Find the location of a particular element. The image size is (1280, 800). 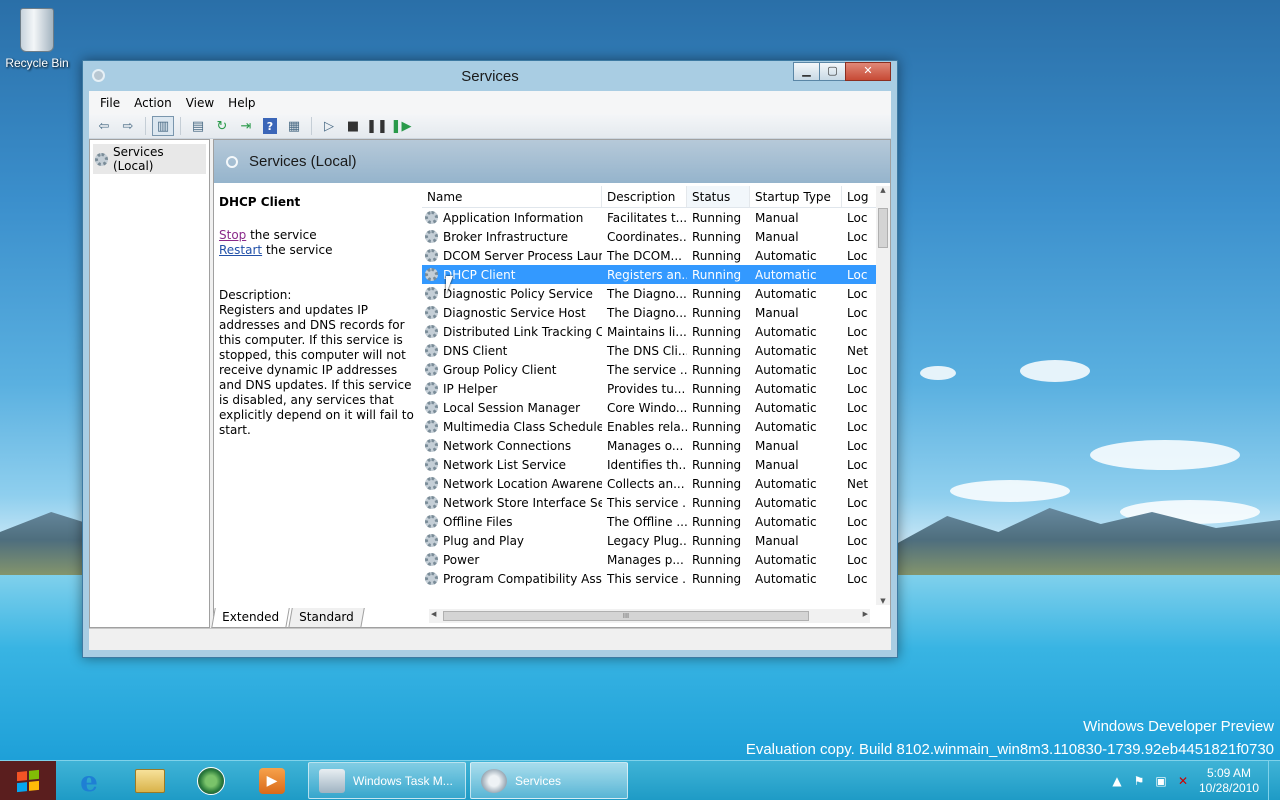

view-tabs: Extended Standard is located at coordinates (288, 618).